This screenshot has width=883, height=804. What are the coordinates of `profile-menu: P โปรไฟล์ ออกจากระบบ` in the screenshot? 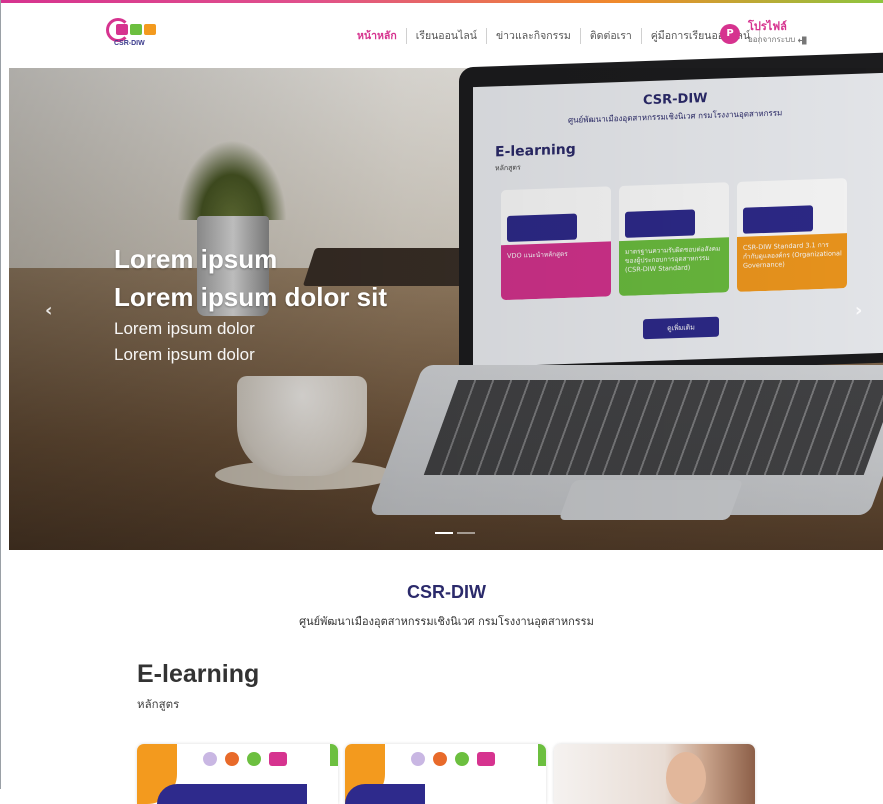 It's located at (763, 33).